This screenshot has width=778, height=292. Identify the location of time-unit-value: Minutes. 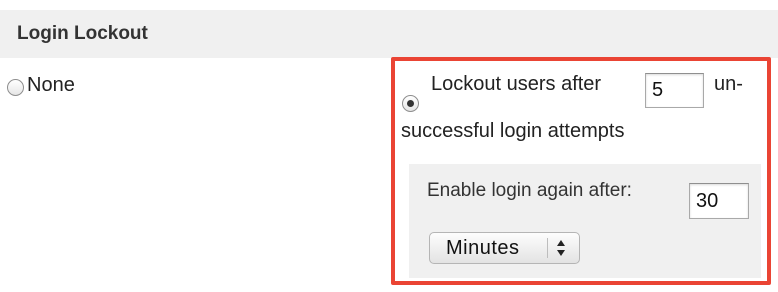
(483, 248).